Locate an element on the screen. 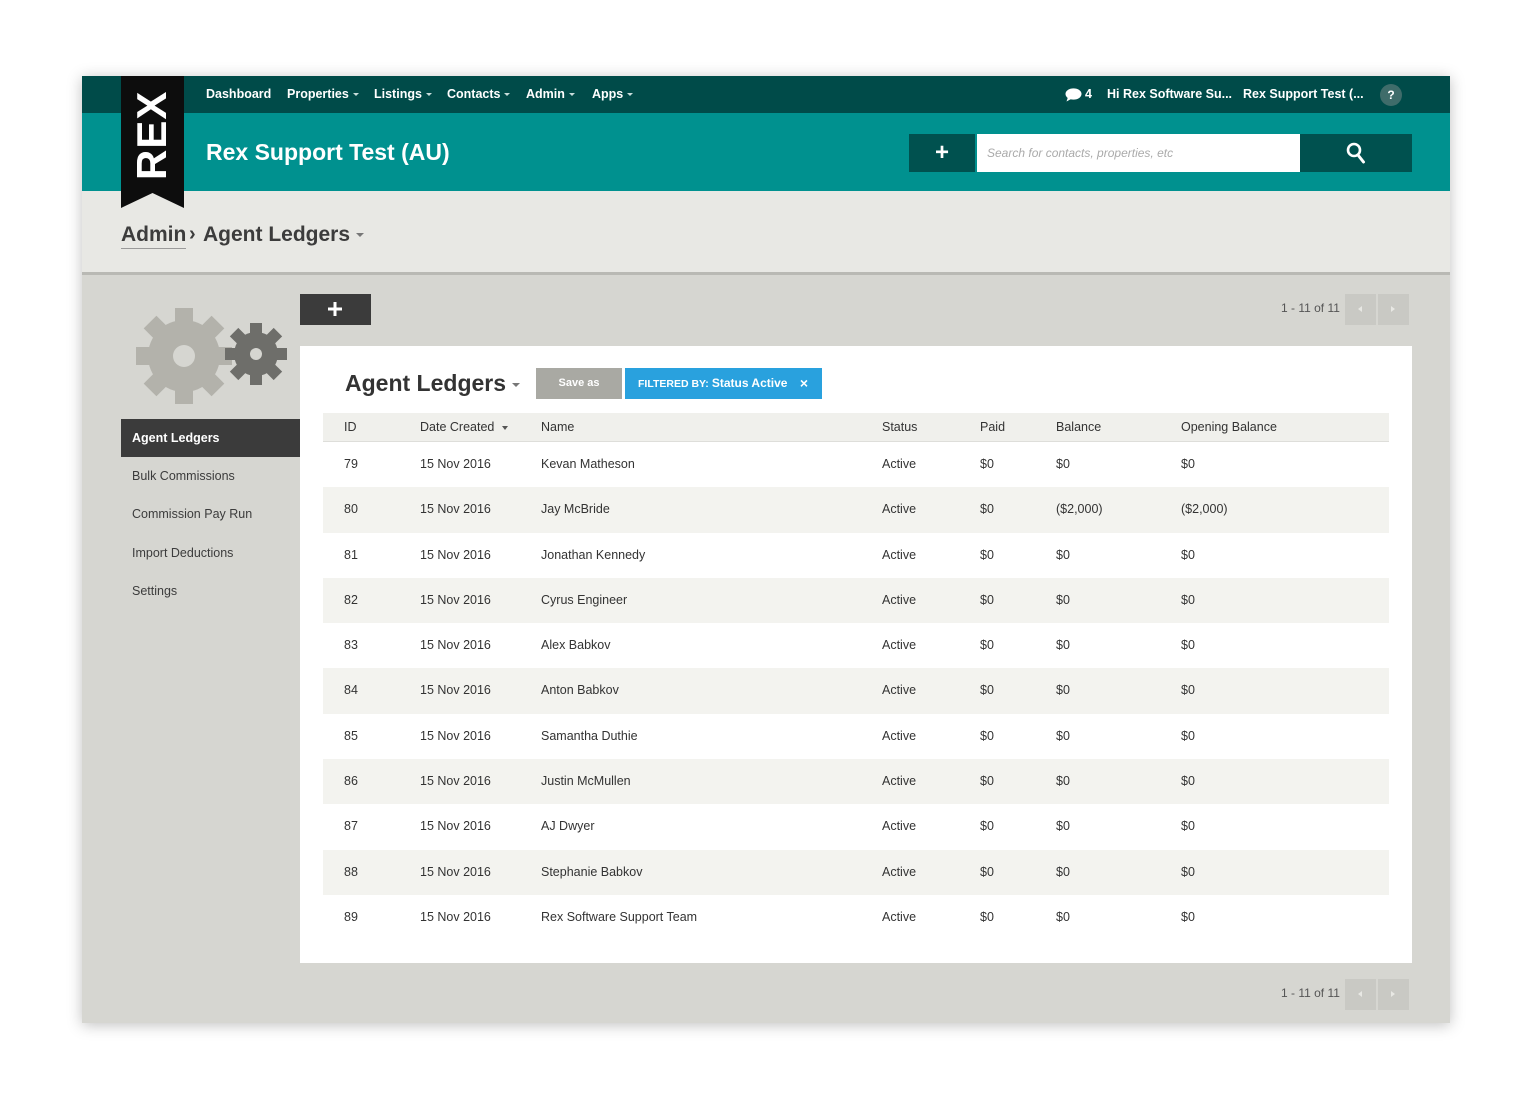  column-header-status: Status is located at coordinates (899, 427).